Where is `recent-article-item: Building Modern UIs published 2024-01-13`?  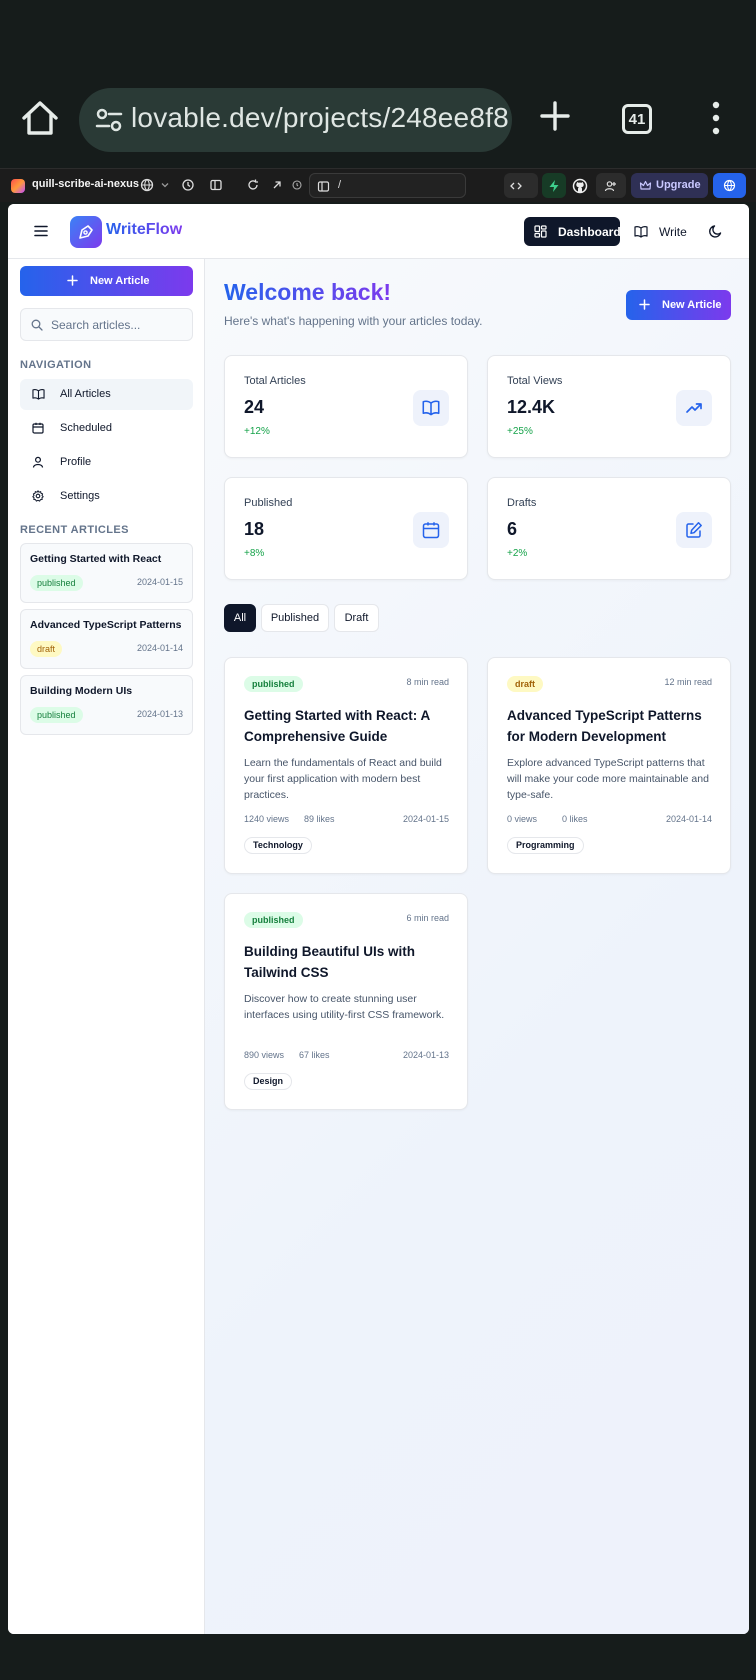
recent-article-item: Building Modern UIs published 2024-01-13 is located at coordinates (106, 705).